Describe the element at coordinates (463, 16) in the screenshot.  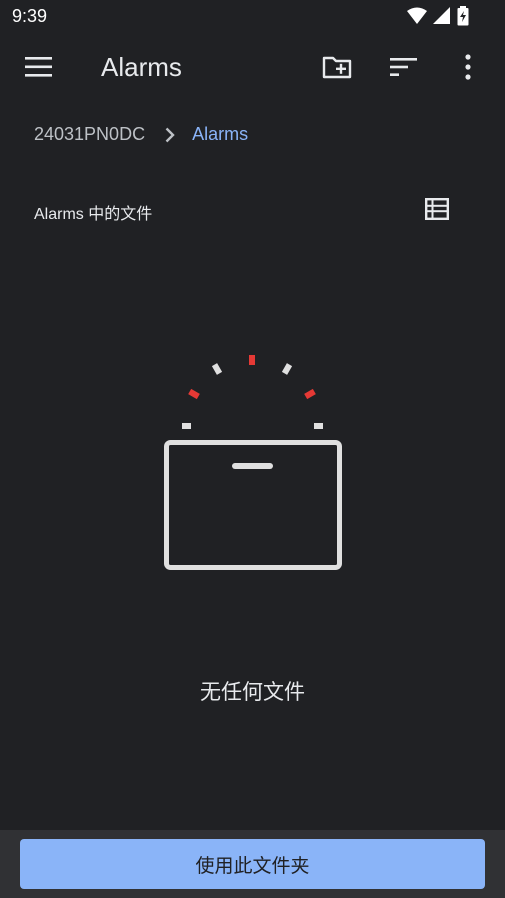
I see `battery-charging-icon` at that location.